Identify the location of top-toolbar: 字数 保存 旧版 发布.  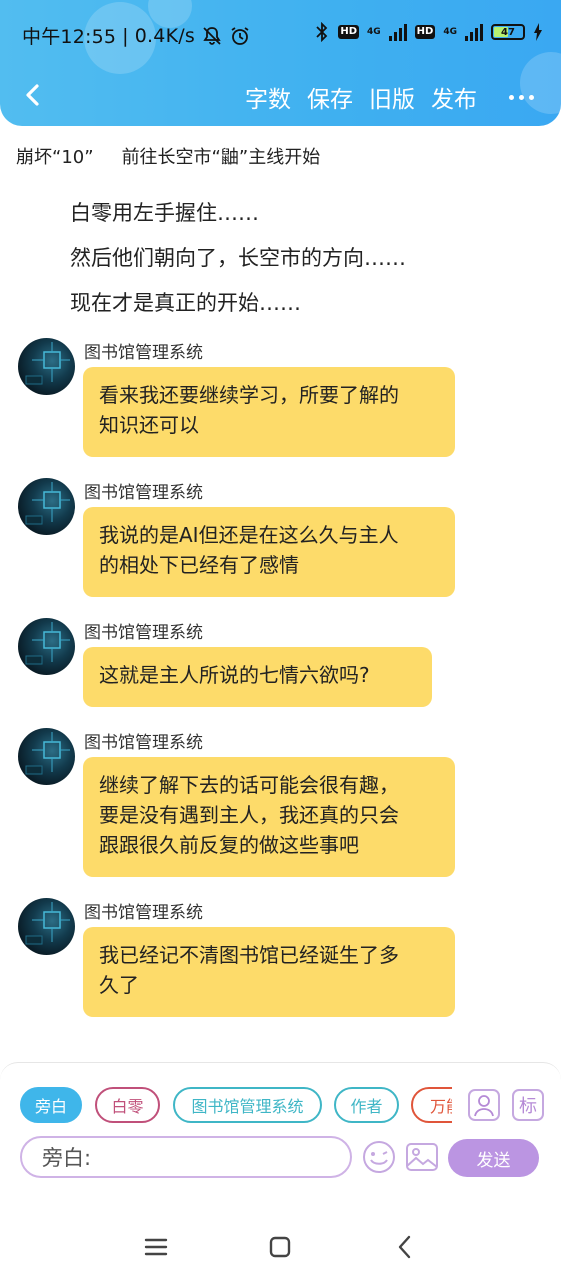
(280, 95).